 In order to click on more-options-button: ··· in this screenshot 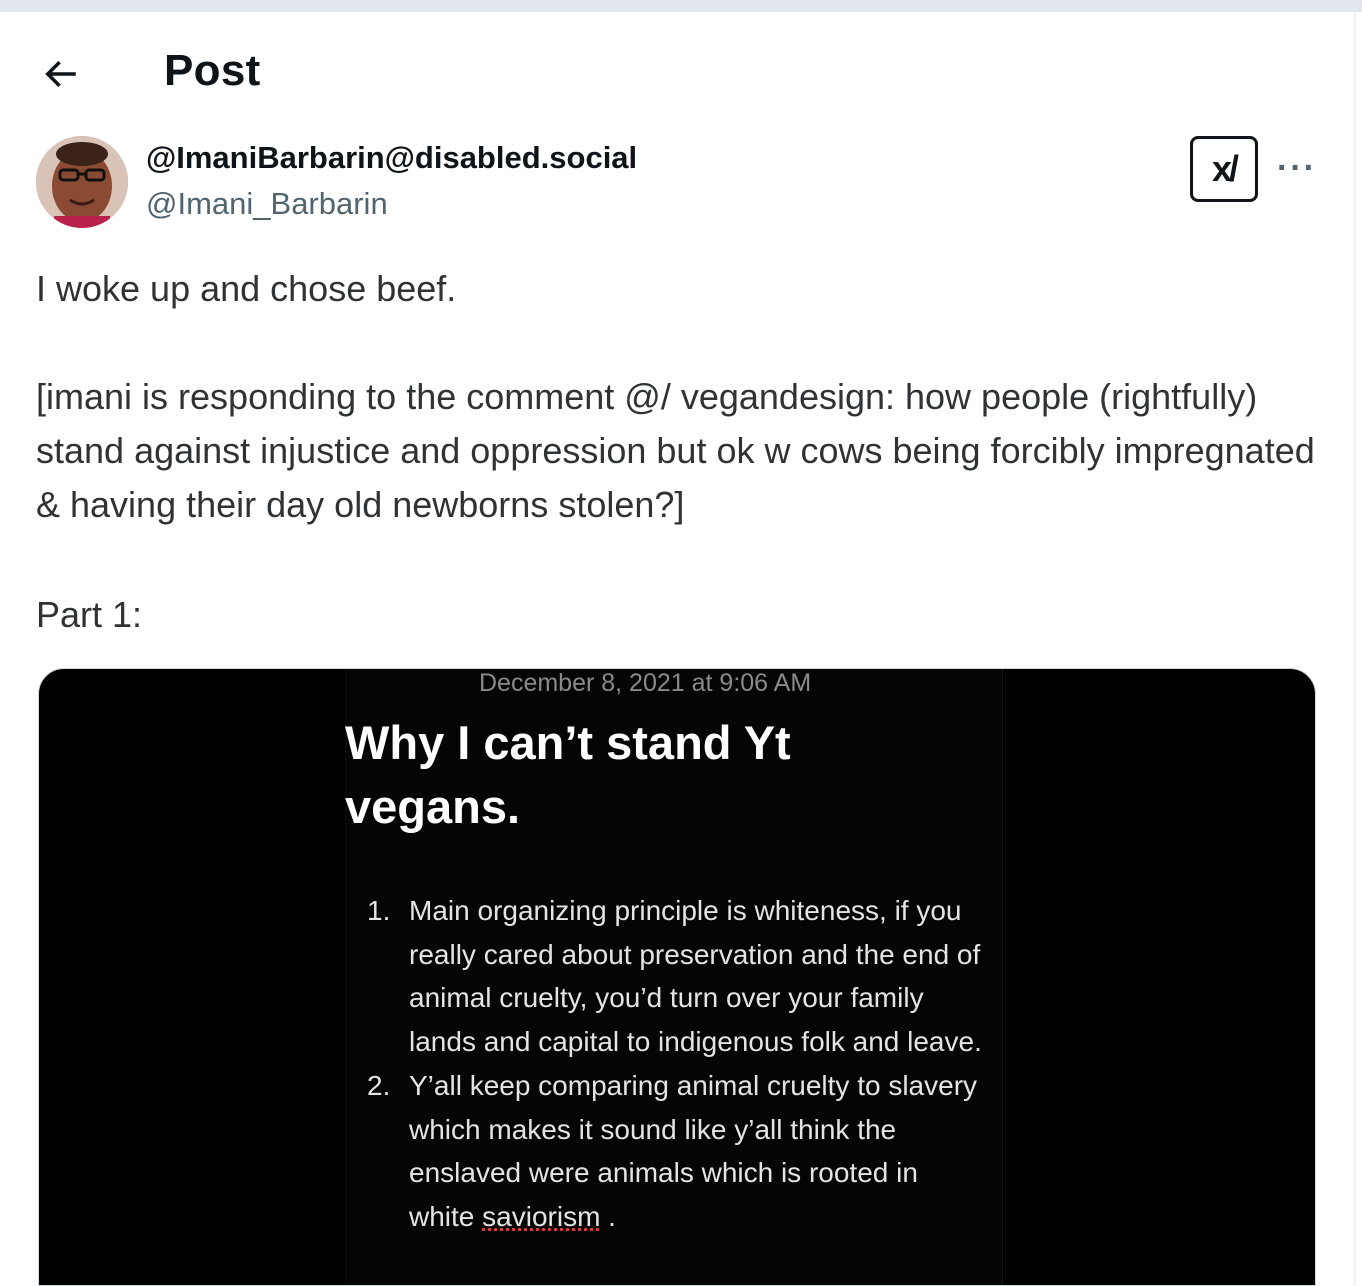, I will do `click(1297, 168)`.